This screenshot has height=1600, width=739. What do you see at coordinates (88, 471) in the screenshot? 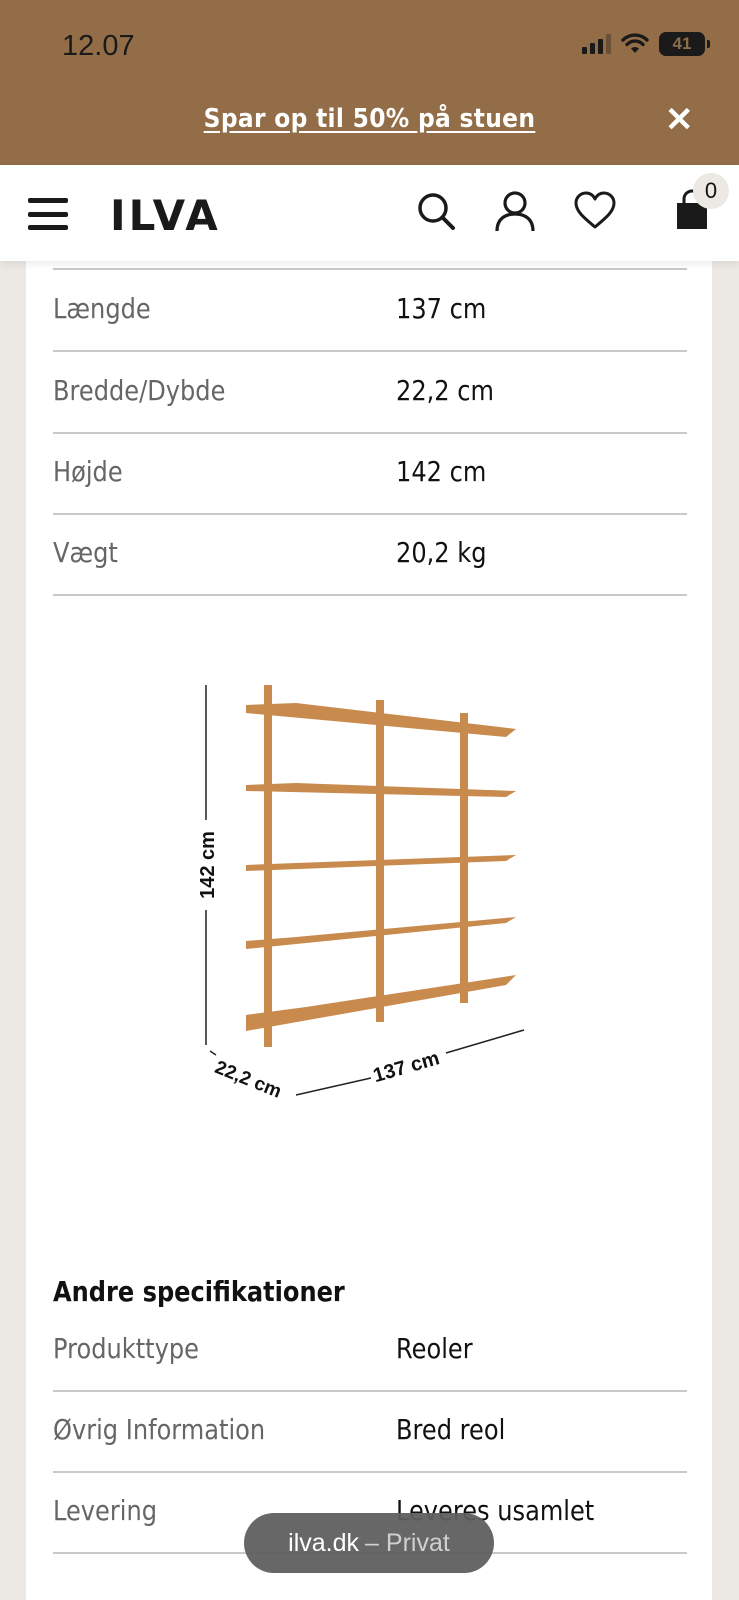
I see `spec-label: Højde` at bounding box center [88, 471].